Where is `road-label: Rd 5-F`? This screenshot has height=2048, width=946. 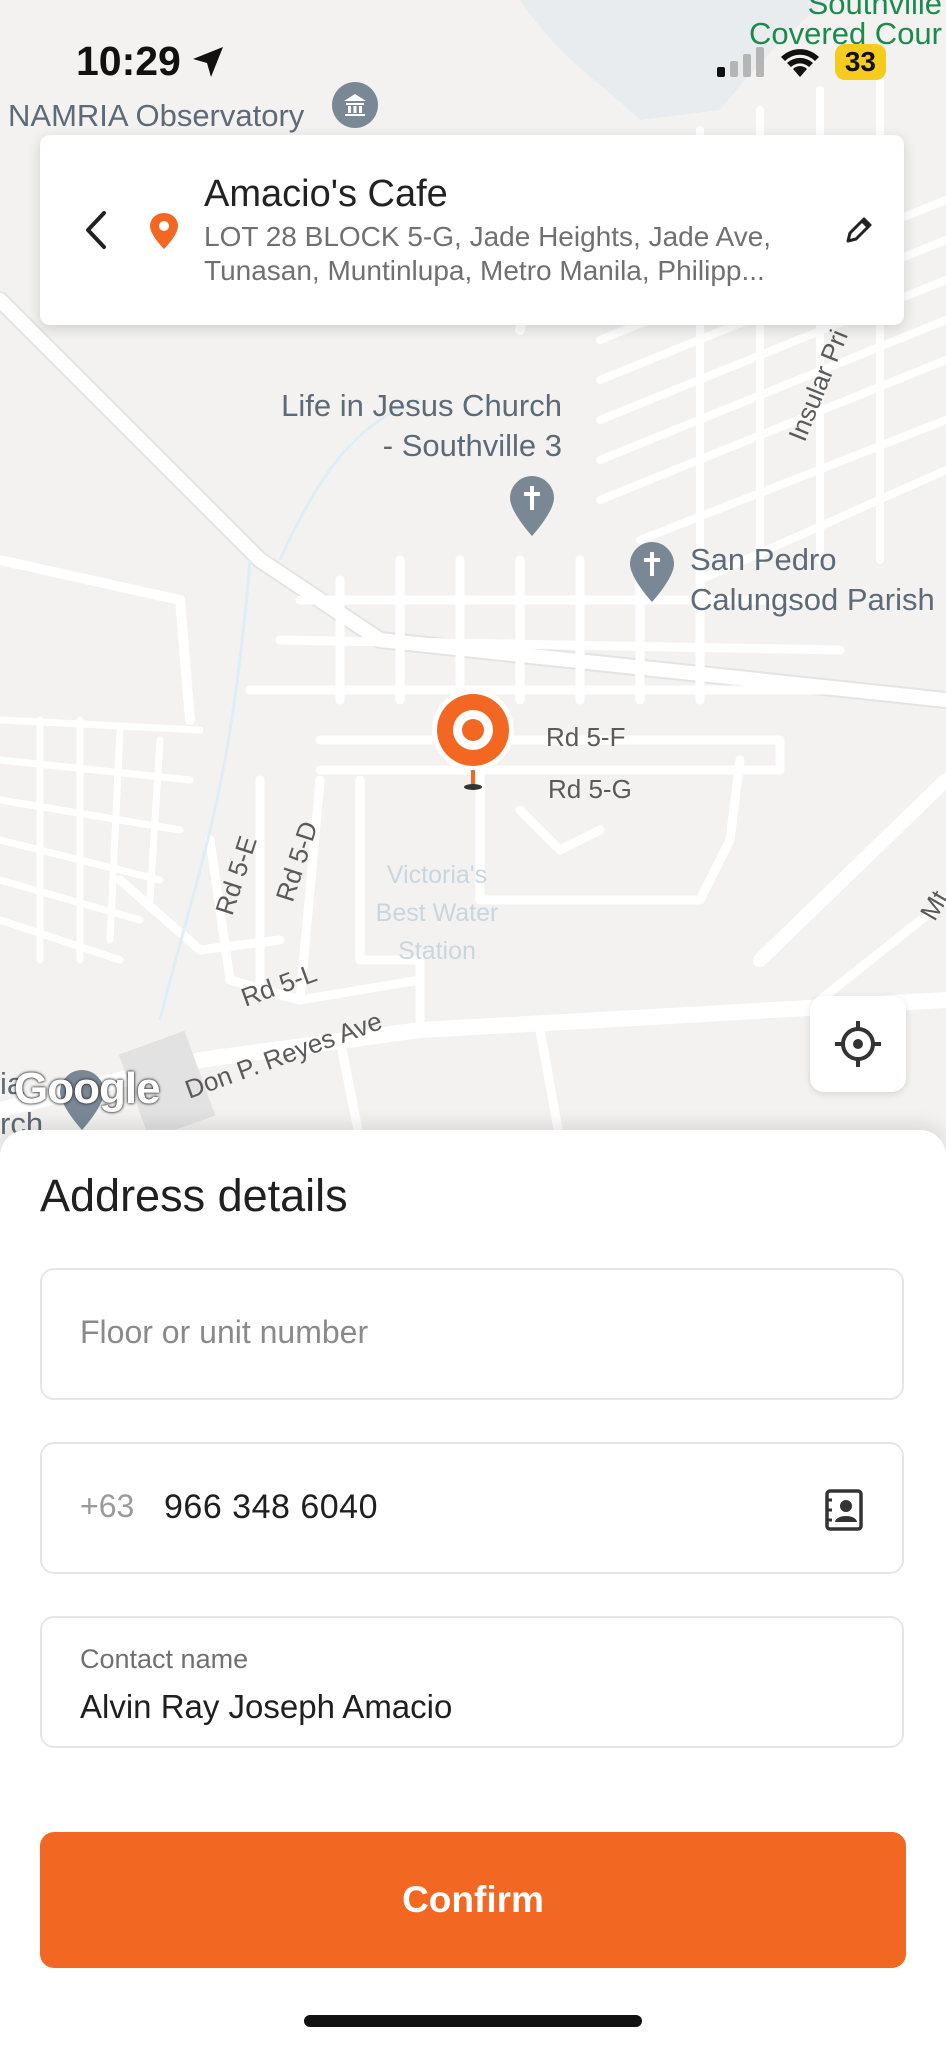
road-label: Rd 5-F is located at coordinates (586, 737).